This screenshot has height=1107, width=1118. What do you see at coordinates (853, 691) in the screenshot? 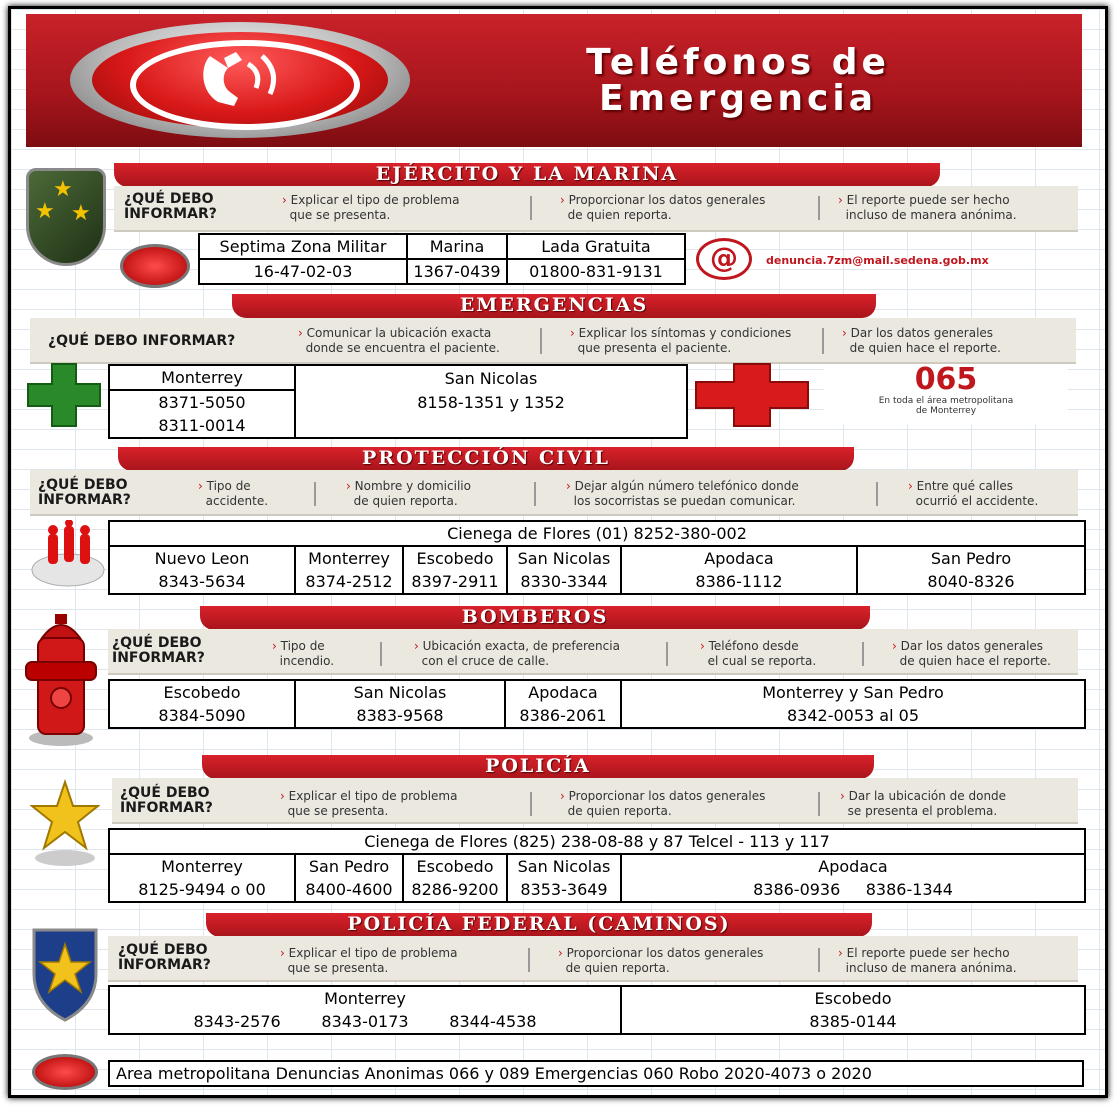
I see `cell-location: Monterrey y San Pedro` at bounding box center [853, 691].